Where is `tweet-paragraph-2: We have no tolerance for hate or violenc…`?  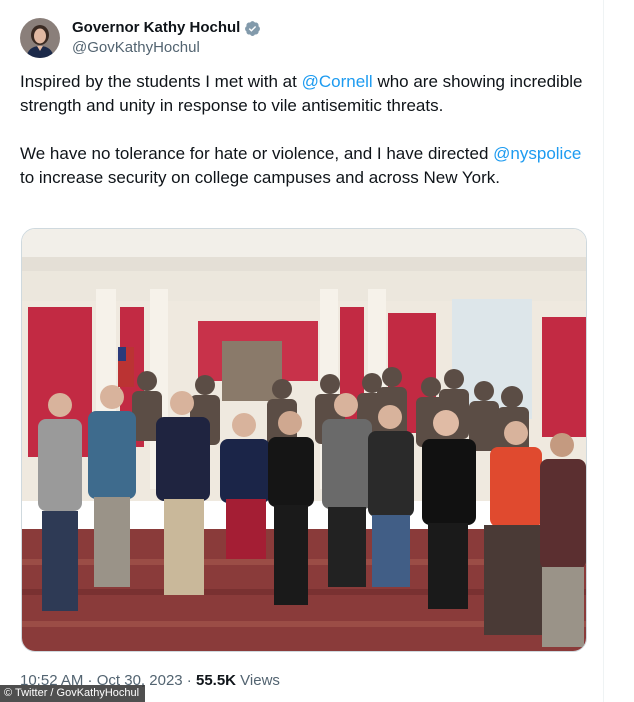 tweet-paragraph-2: We have no tolerance for hate or violenc… is located at coordinates (305, 166).